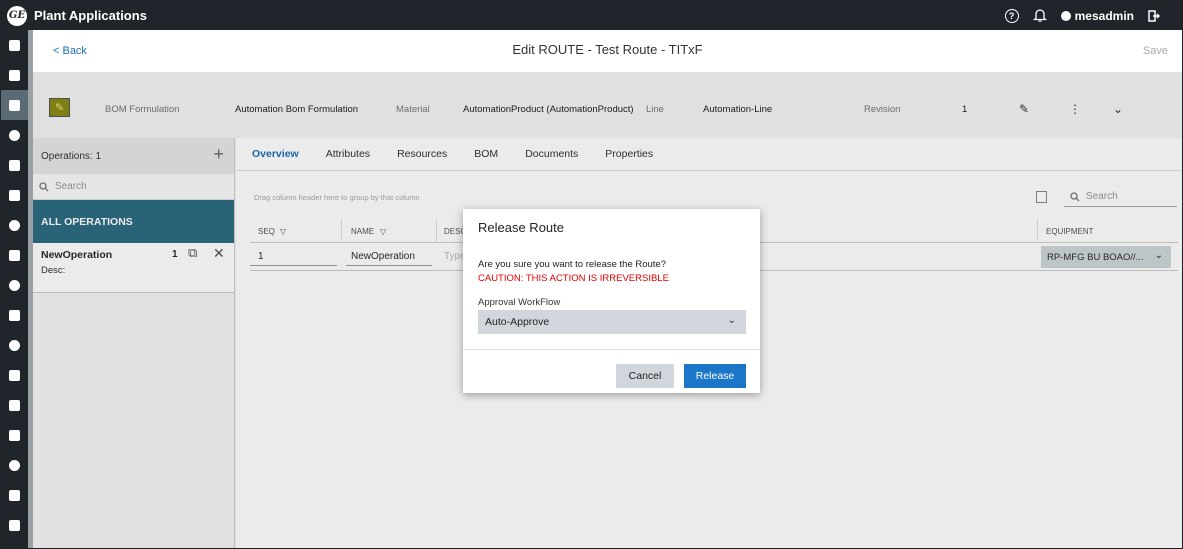 This screenshot has width=1183, height=549. Describe the element at coordinates (517, 322) in the screenshot. I see `approval-workflow-value: Auto-Approve` at that location.